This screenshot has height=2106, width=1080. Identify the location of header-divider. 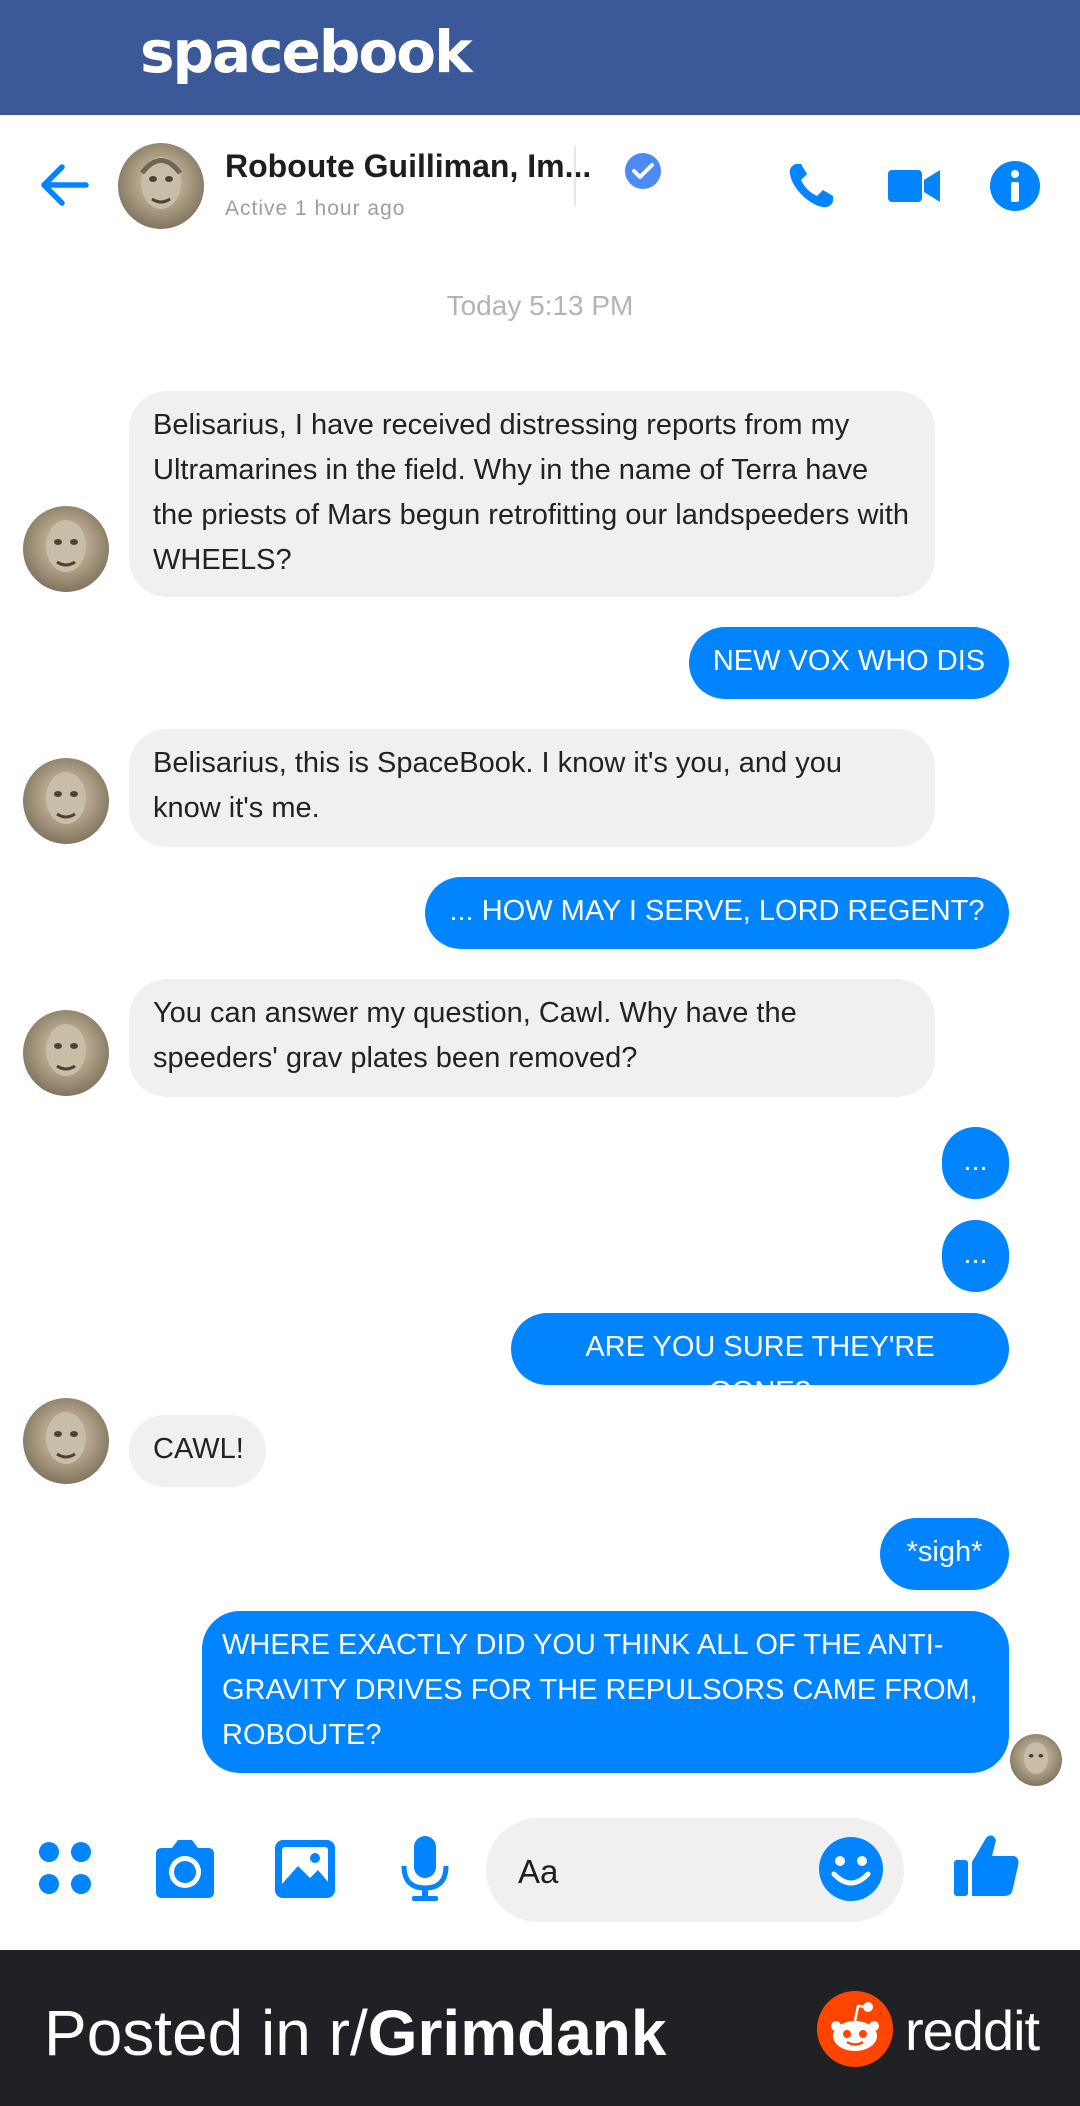
(575, 176).